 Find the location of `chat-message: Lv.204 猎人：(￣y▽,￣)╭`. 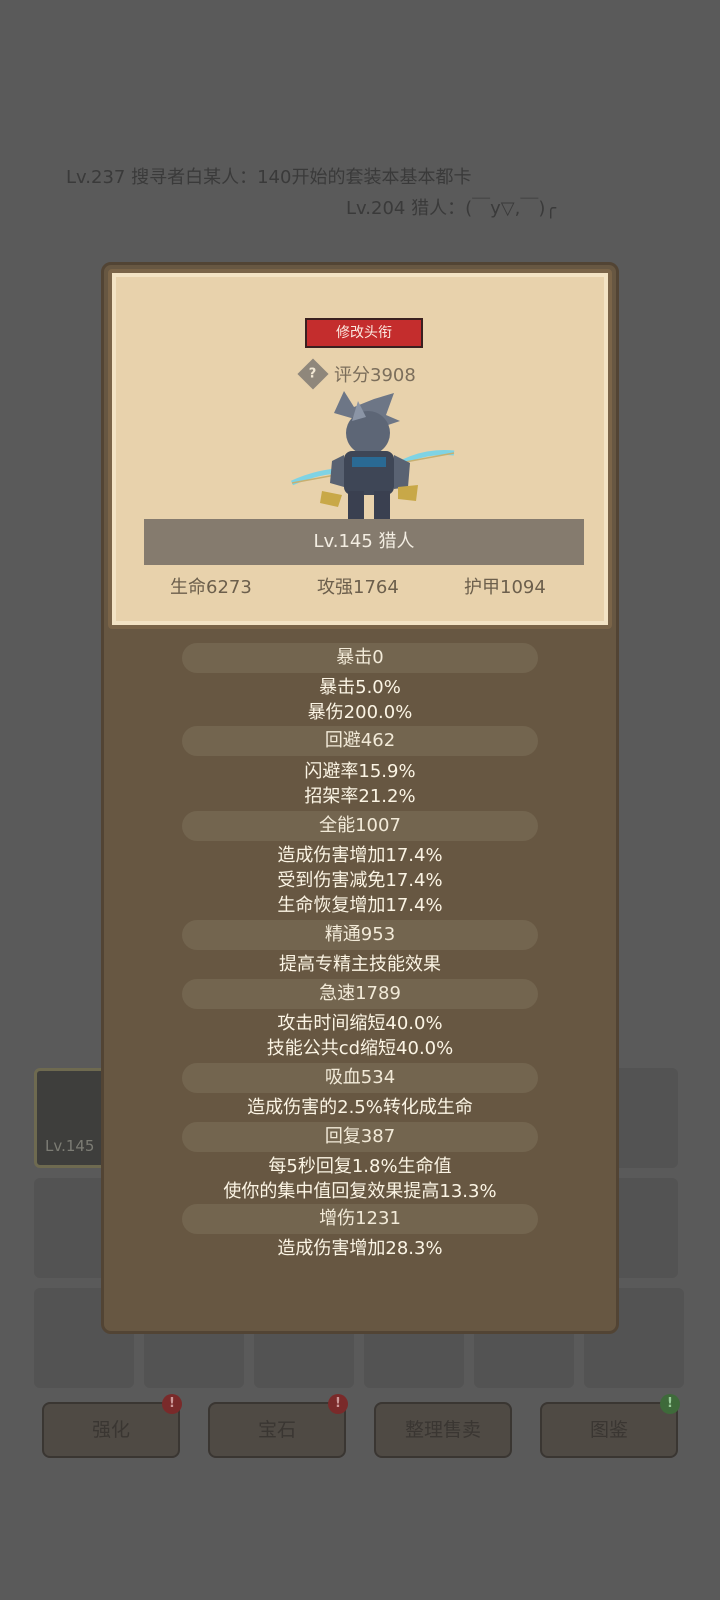

chat-message: Lv.204 猎人：(￣y▽,￣)╭ is located at coordinates (451, 208).